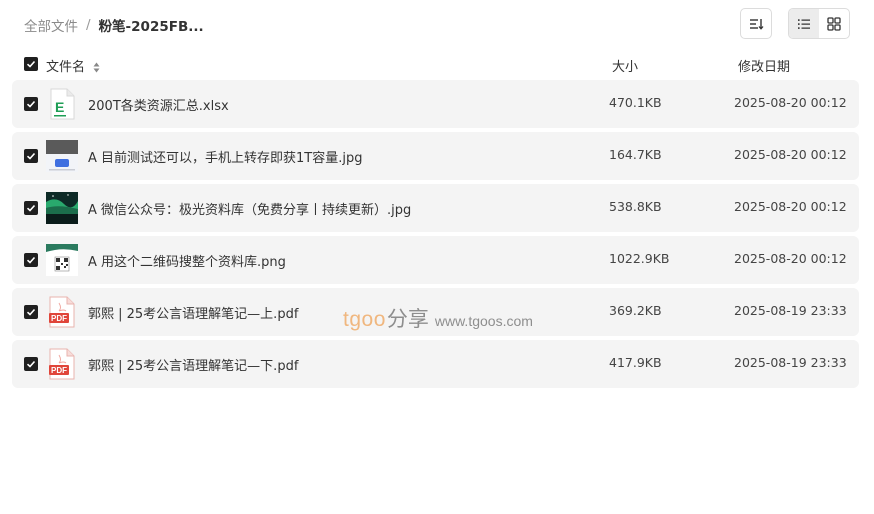 The image size is (874, 514). I want to click on excel-letter: E, so click(59, 107).